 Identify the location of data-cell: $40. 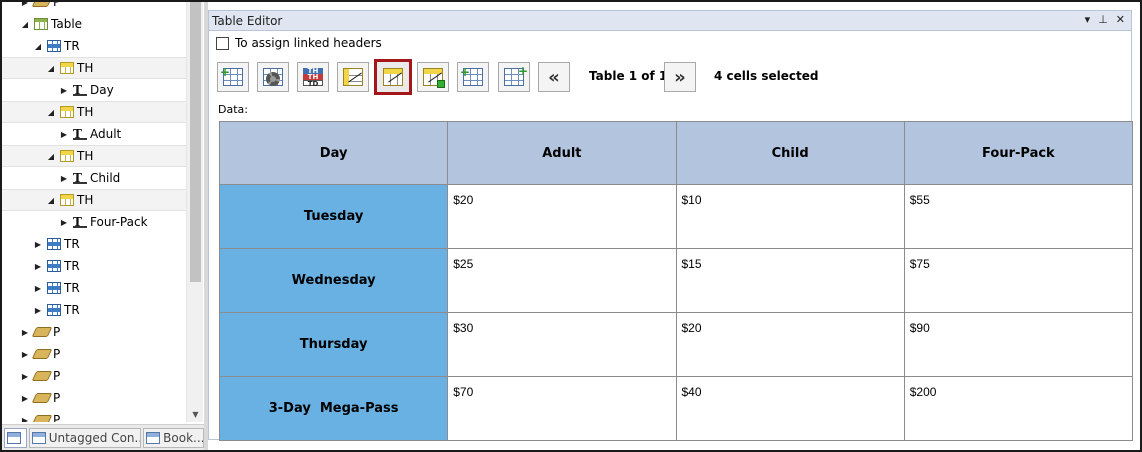
(790, 408).